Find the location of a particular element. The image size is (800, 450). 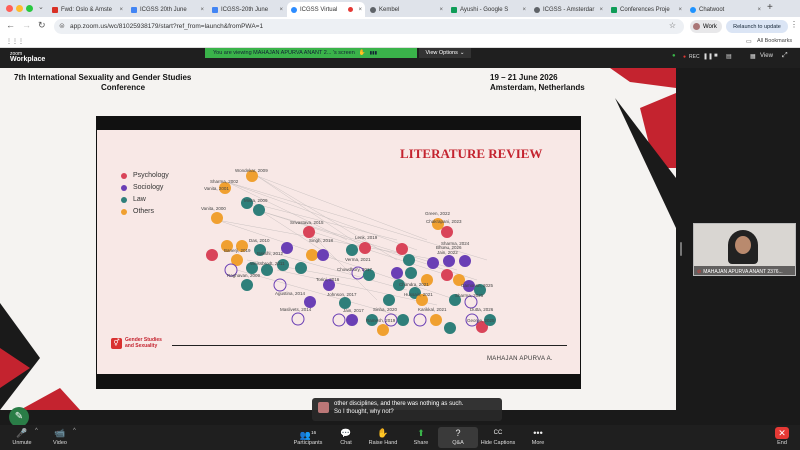

node-label: Hussain, 2021 is located at coordinates (418, 294).